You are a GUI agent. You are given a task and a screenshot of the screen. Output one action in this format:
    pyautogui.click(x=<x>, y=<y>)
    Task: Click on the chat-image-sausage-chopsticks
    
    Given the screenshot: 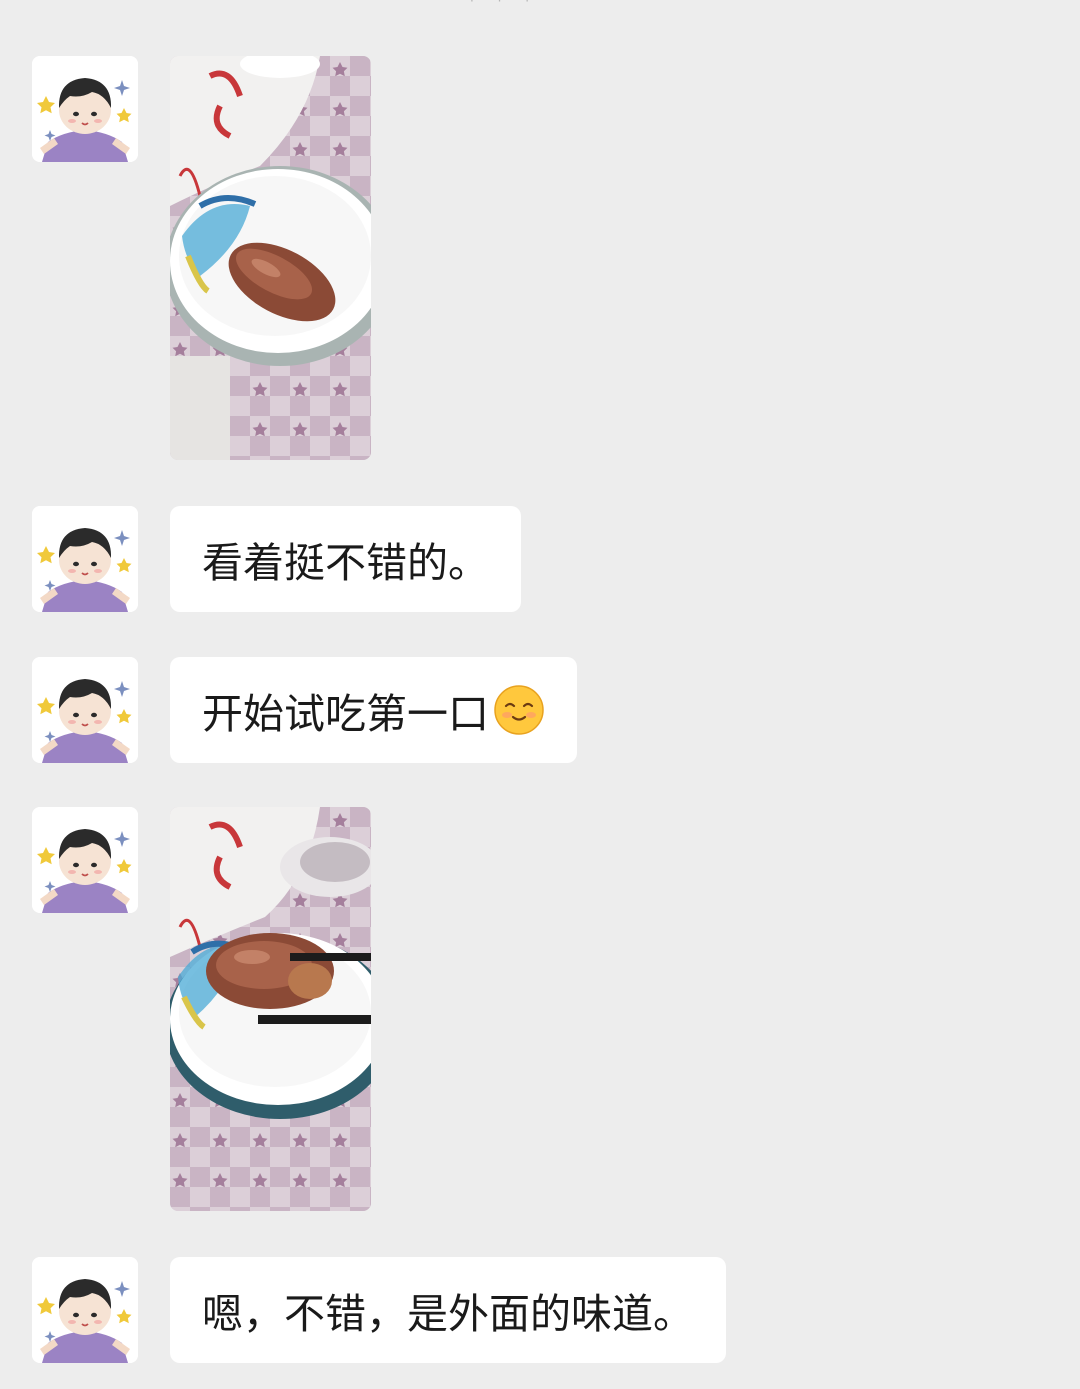 What is the action you would take?
    pyautogui.click(x=270, y=1009)
    